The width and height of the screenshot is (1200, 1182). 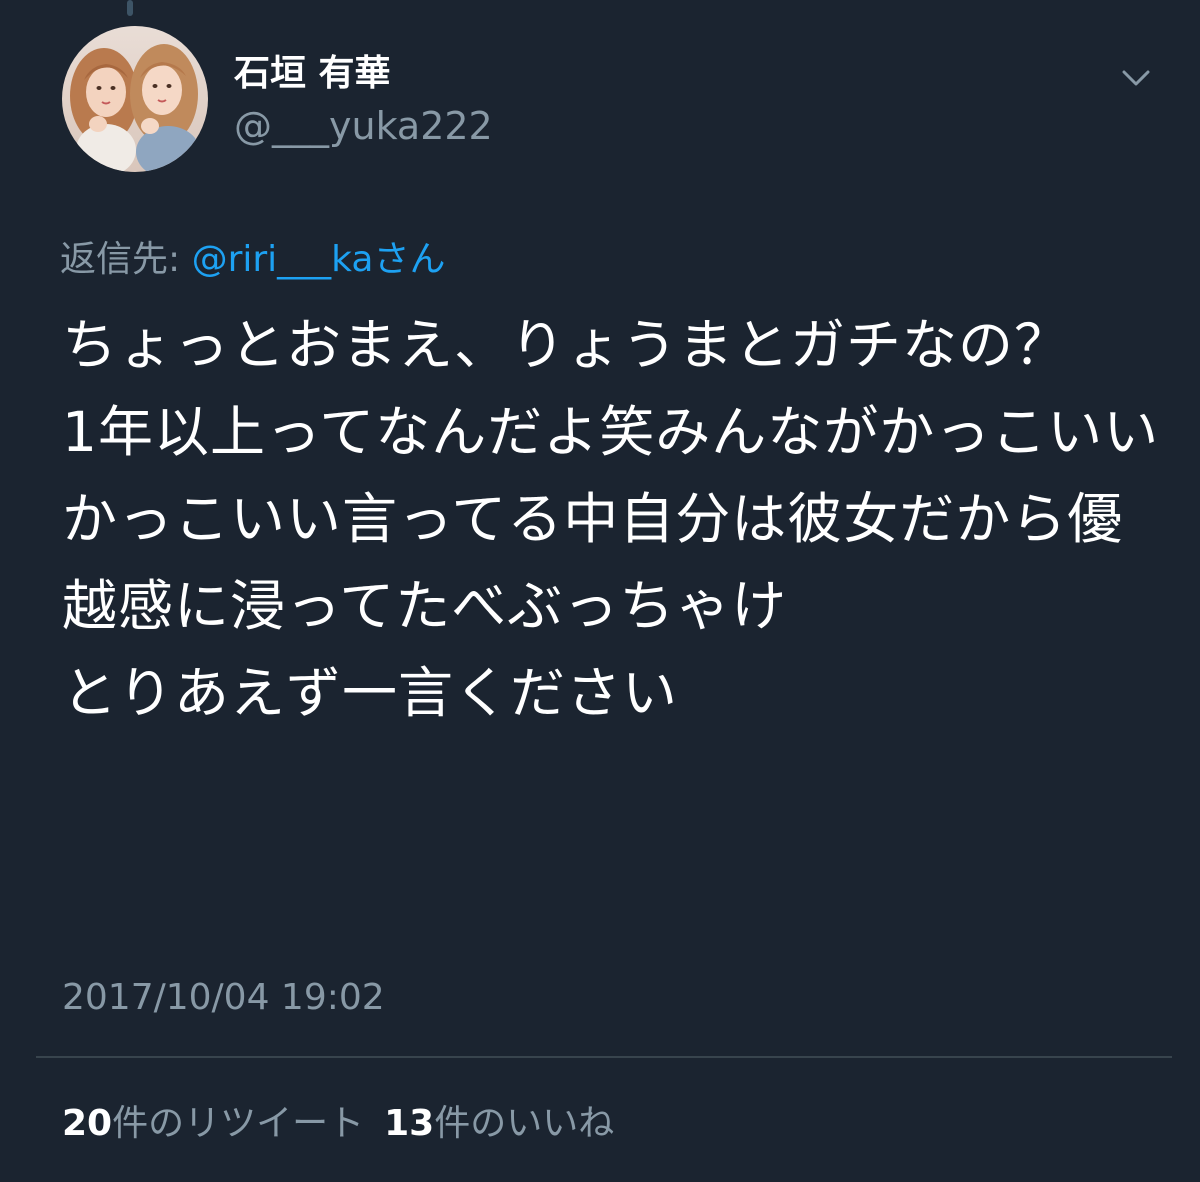 I want to click on avatar, so click(x=135, y=99).